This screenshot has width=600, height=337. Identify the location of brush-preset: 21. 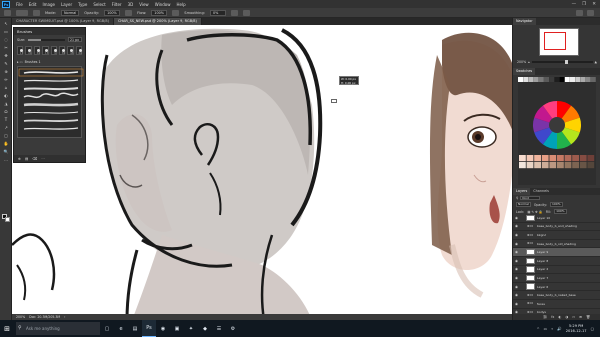
(28, 50).